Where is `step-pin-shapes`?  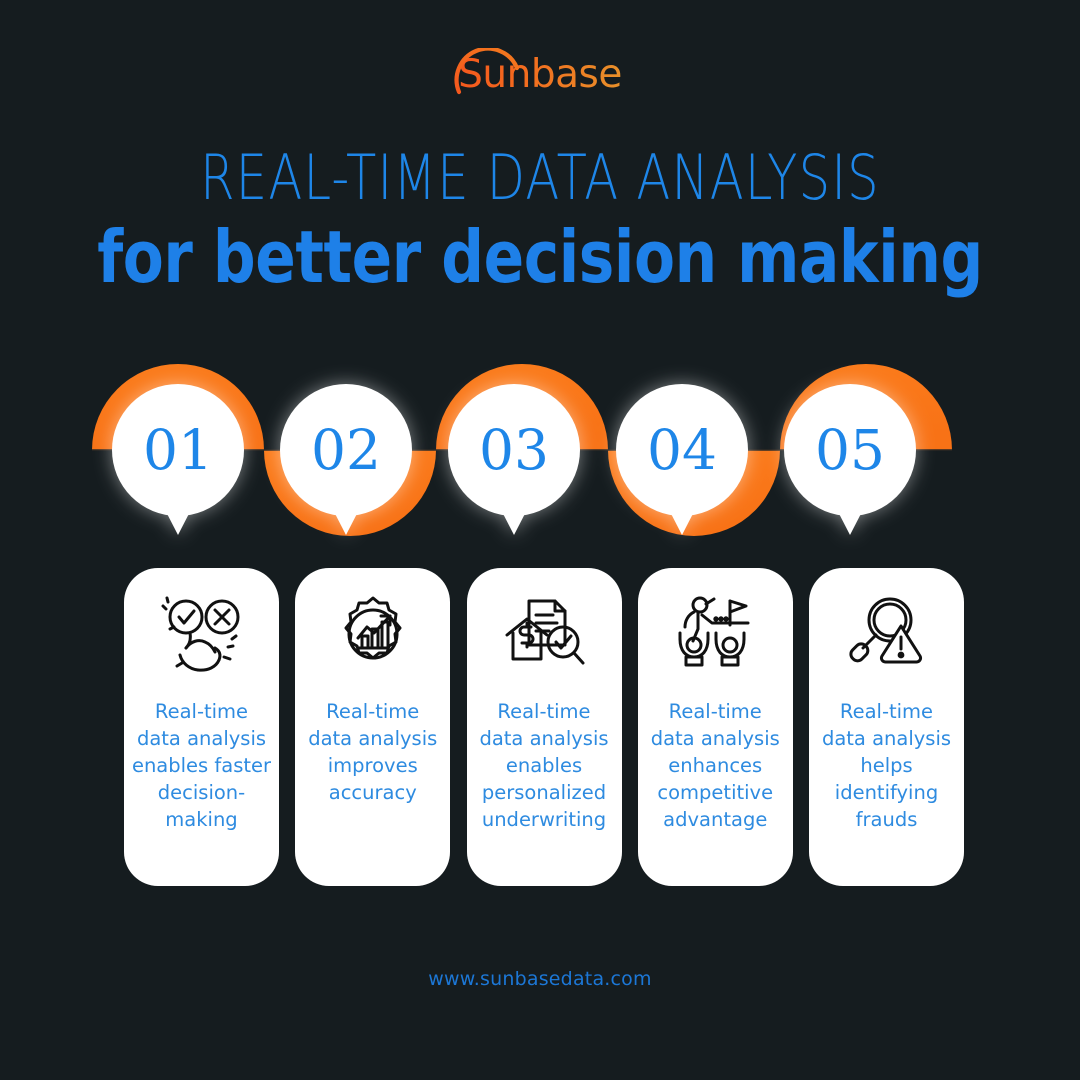 step-pin-shapes is located at coordinates (514, 459).